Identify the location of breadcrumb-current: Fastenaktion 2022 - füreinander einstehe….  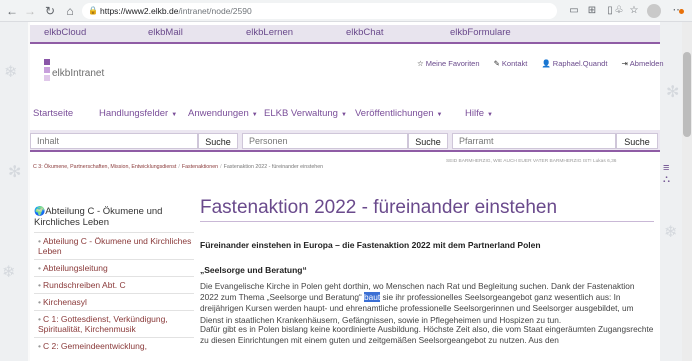
(273, 167).